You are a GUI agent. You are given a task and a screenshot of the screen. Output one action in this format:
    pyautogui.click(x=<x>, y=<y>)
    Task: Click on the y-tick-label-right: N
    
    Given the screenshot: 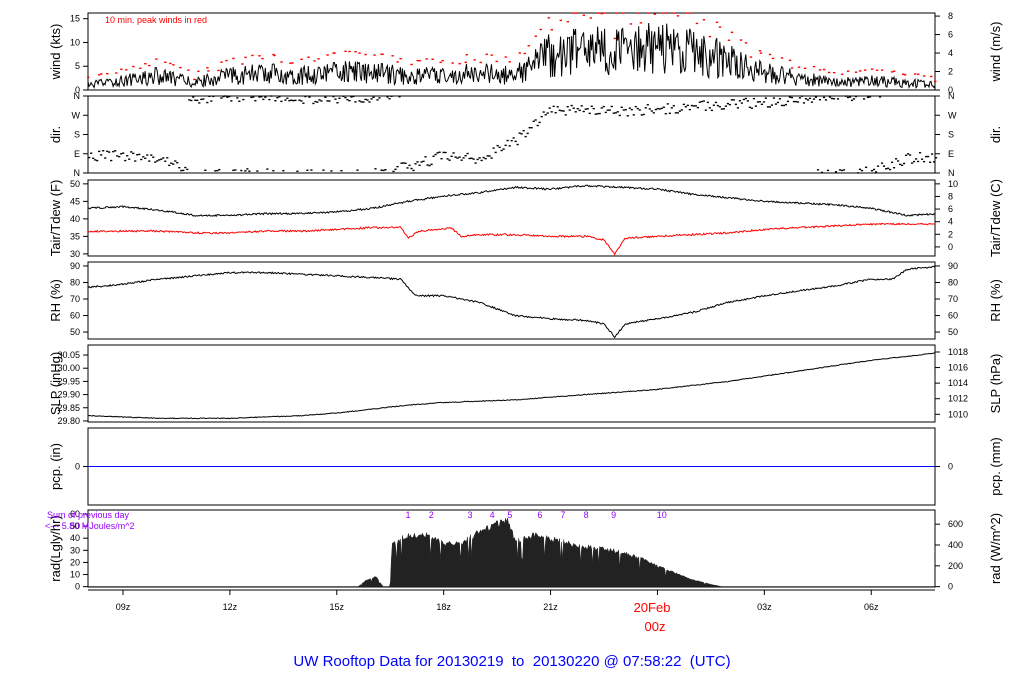 What is the action you would take?
    pyautogui.click(x=951, y=173)
    